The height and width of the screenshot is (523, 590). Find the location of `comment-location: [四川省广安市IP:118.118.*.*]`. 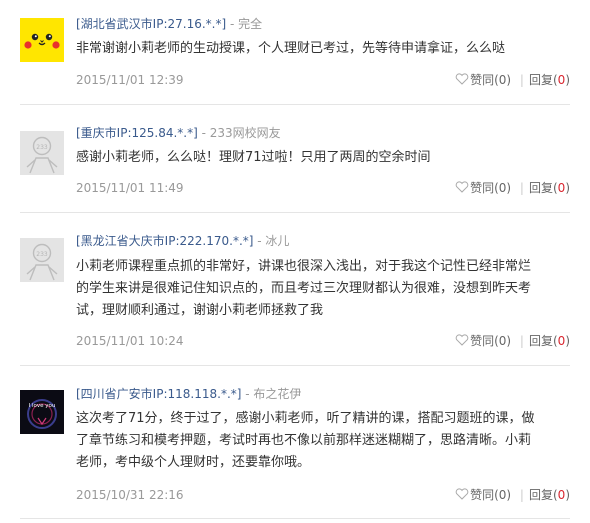

comment-location: [四川省广安市IP:118.118.*.*] is located at coordinates (159, 394).